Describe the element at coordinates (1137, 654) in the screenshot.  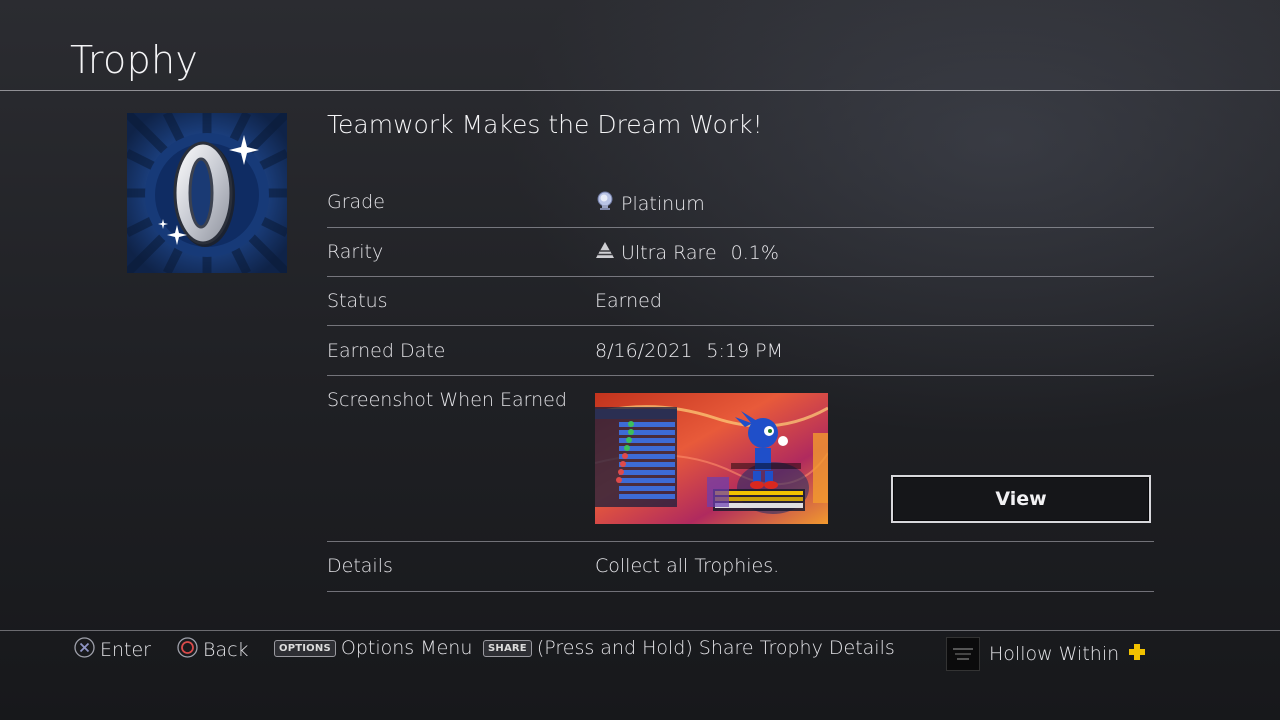
I see `ps-plus-icon` at that location.